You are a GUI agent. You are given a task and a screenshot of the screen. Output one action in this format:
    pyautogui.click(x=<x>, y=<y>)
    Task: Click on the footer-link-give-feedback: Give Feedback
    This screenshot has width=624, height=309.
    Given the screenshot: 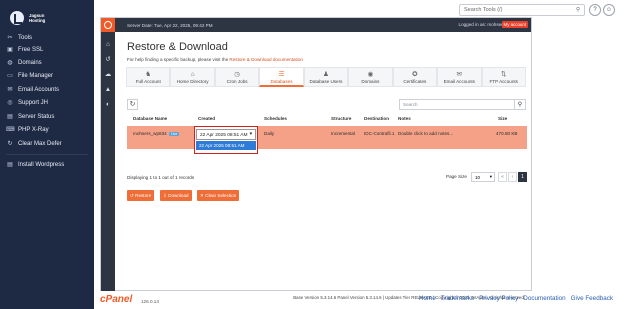 What is the action you would take?
    pyautogui.click(x=592, y=298)
    